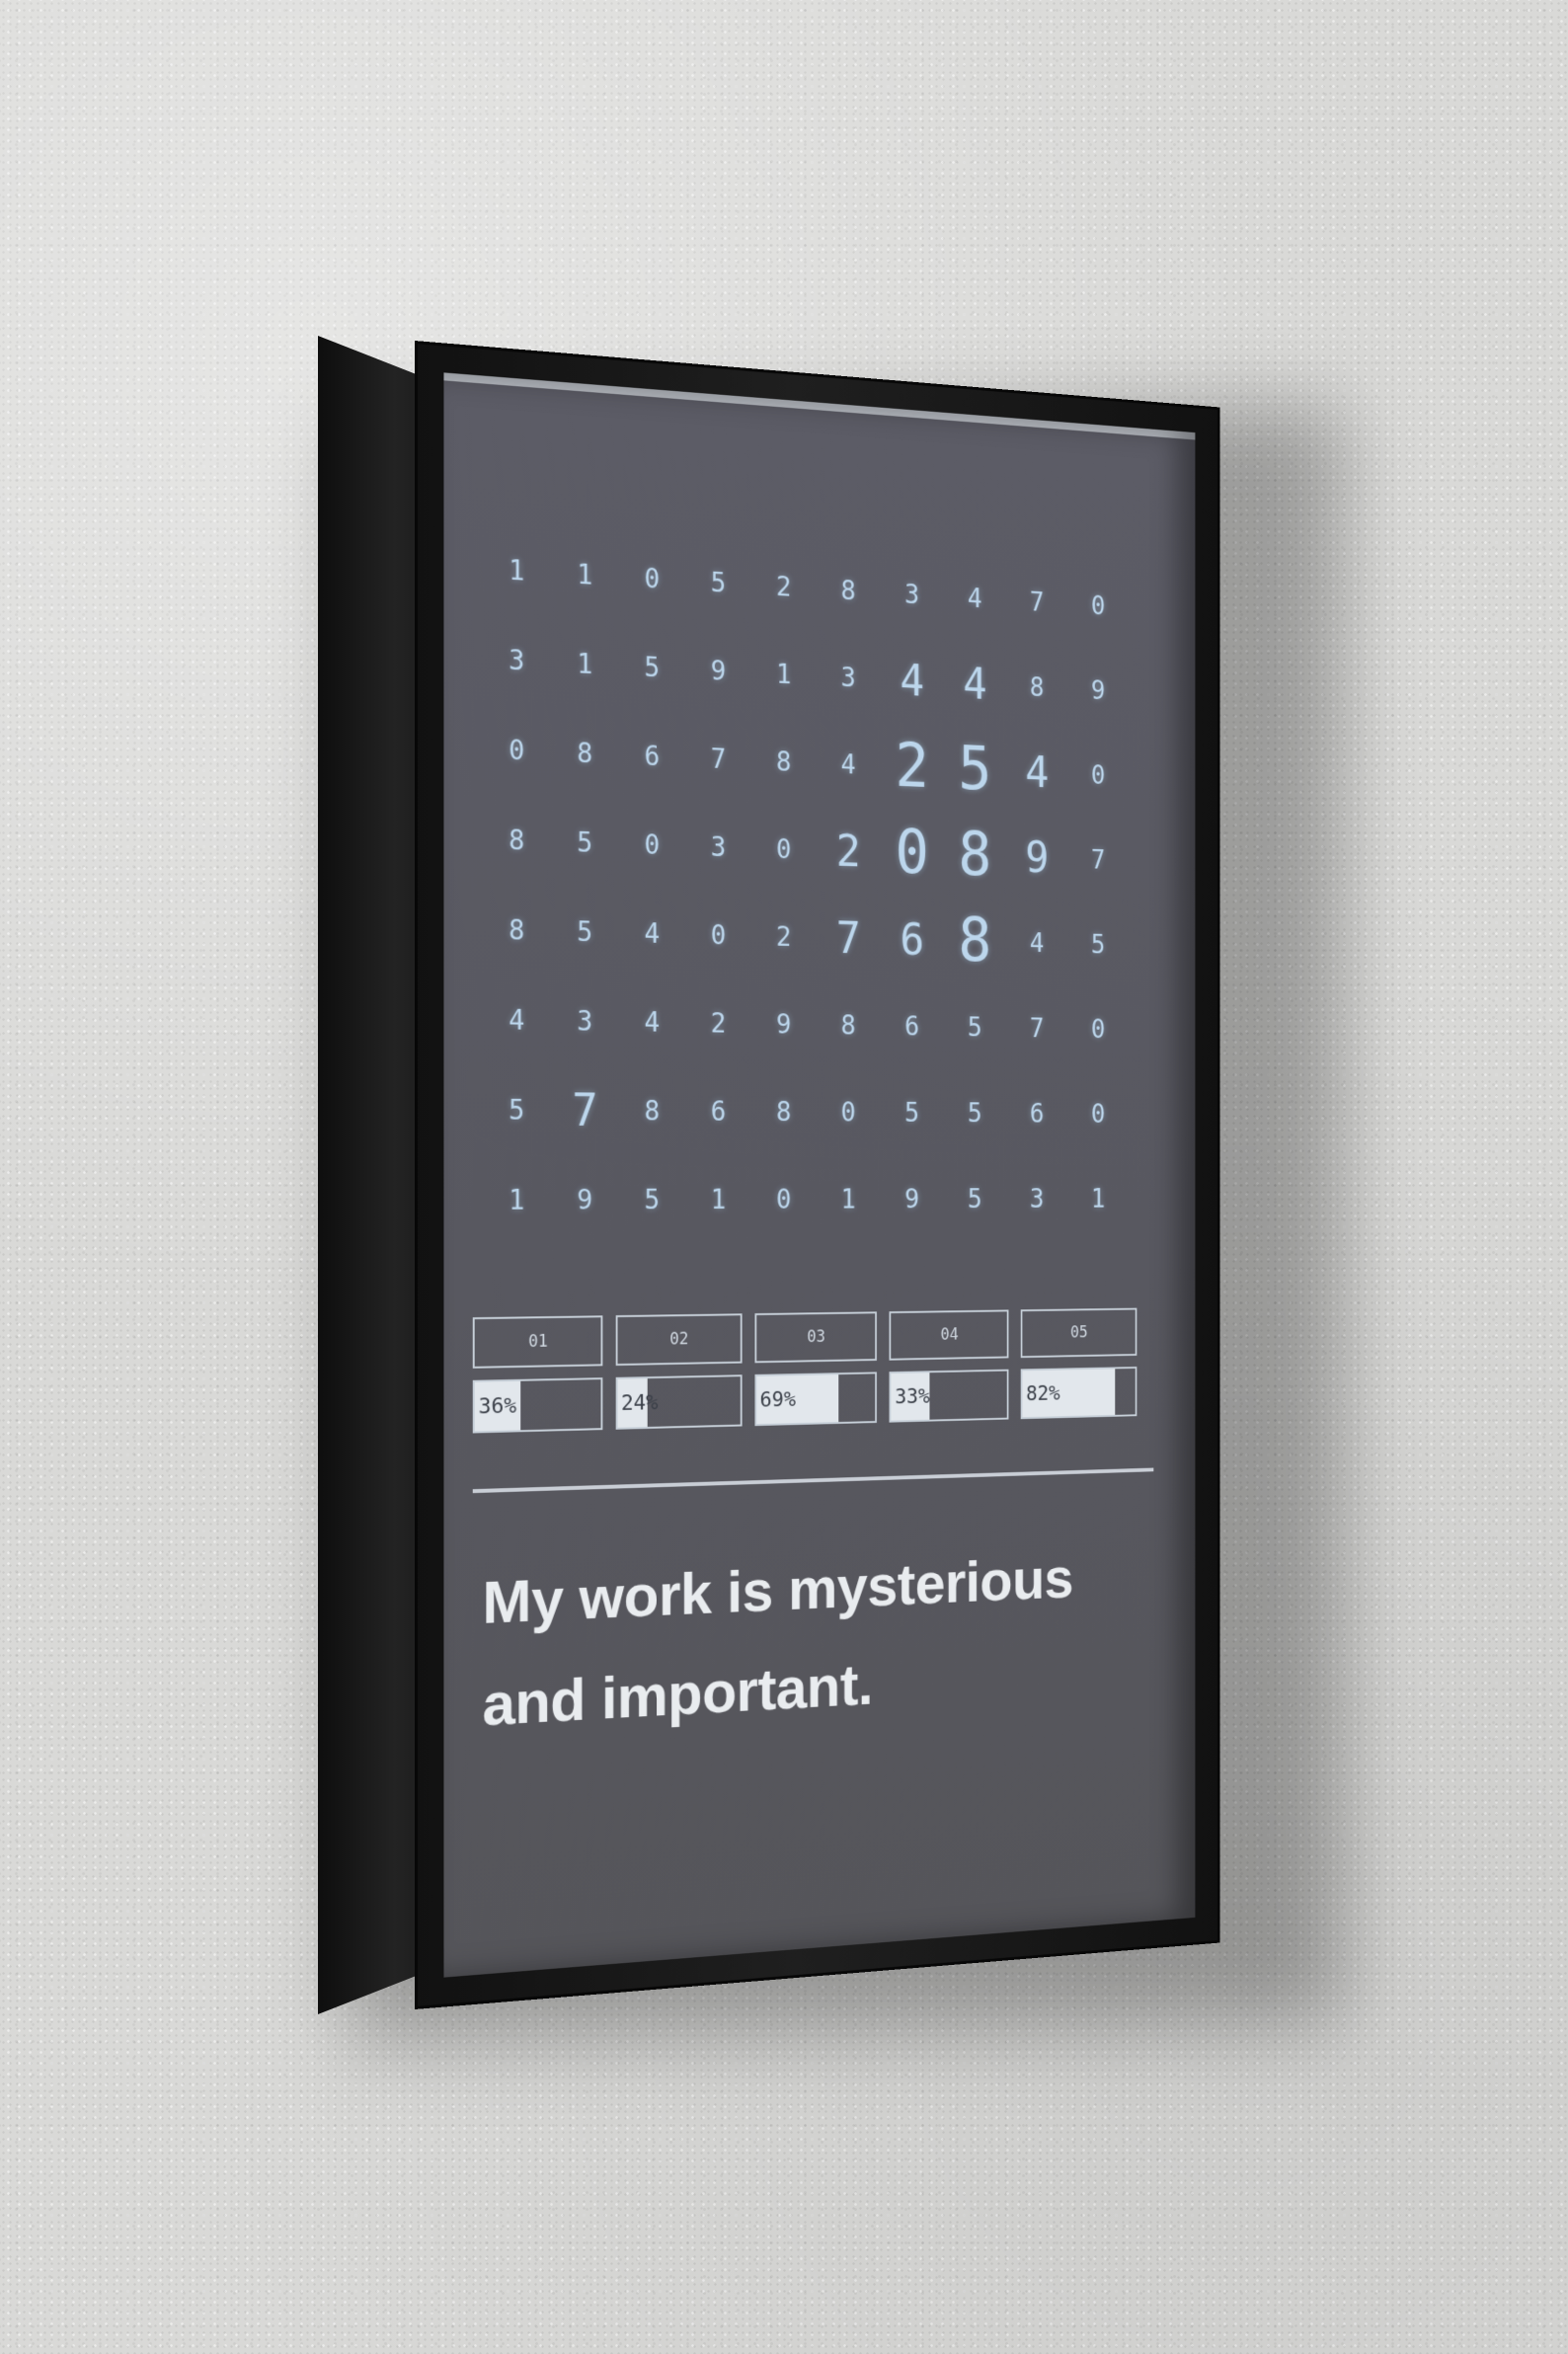  I want to click on bin-percent: 69%, so click(777, 1399).